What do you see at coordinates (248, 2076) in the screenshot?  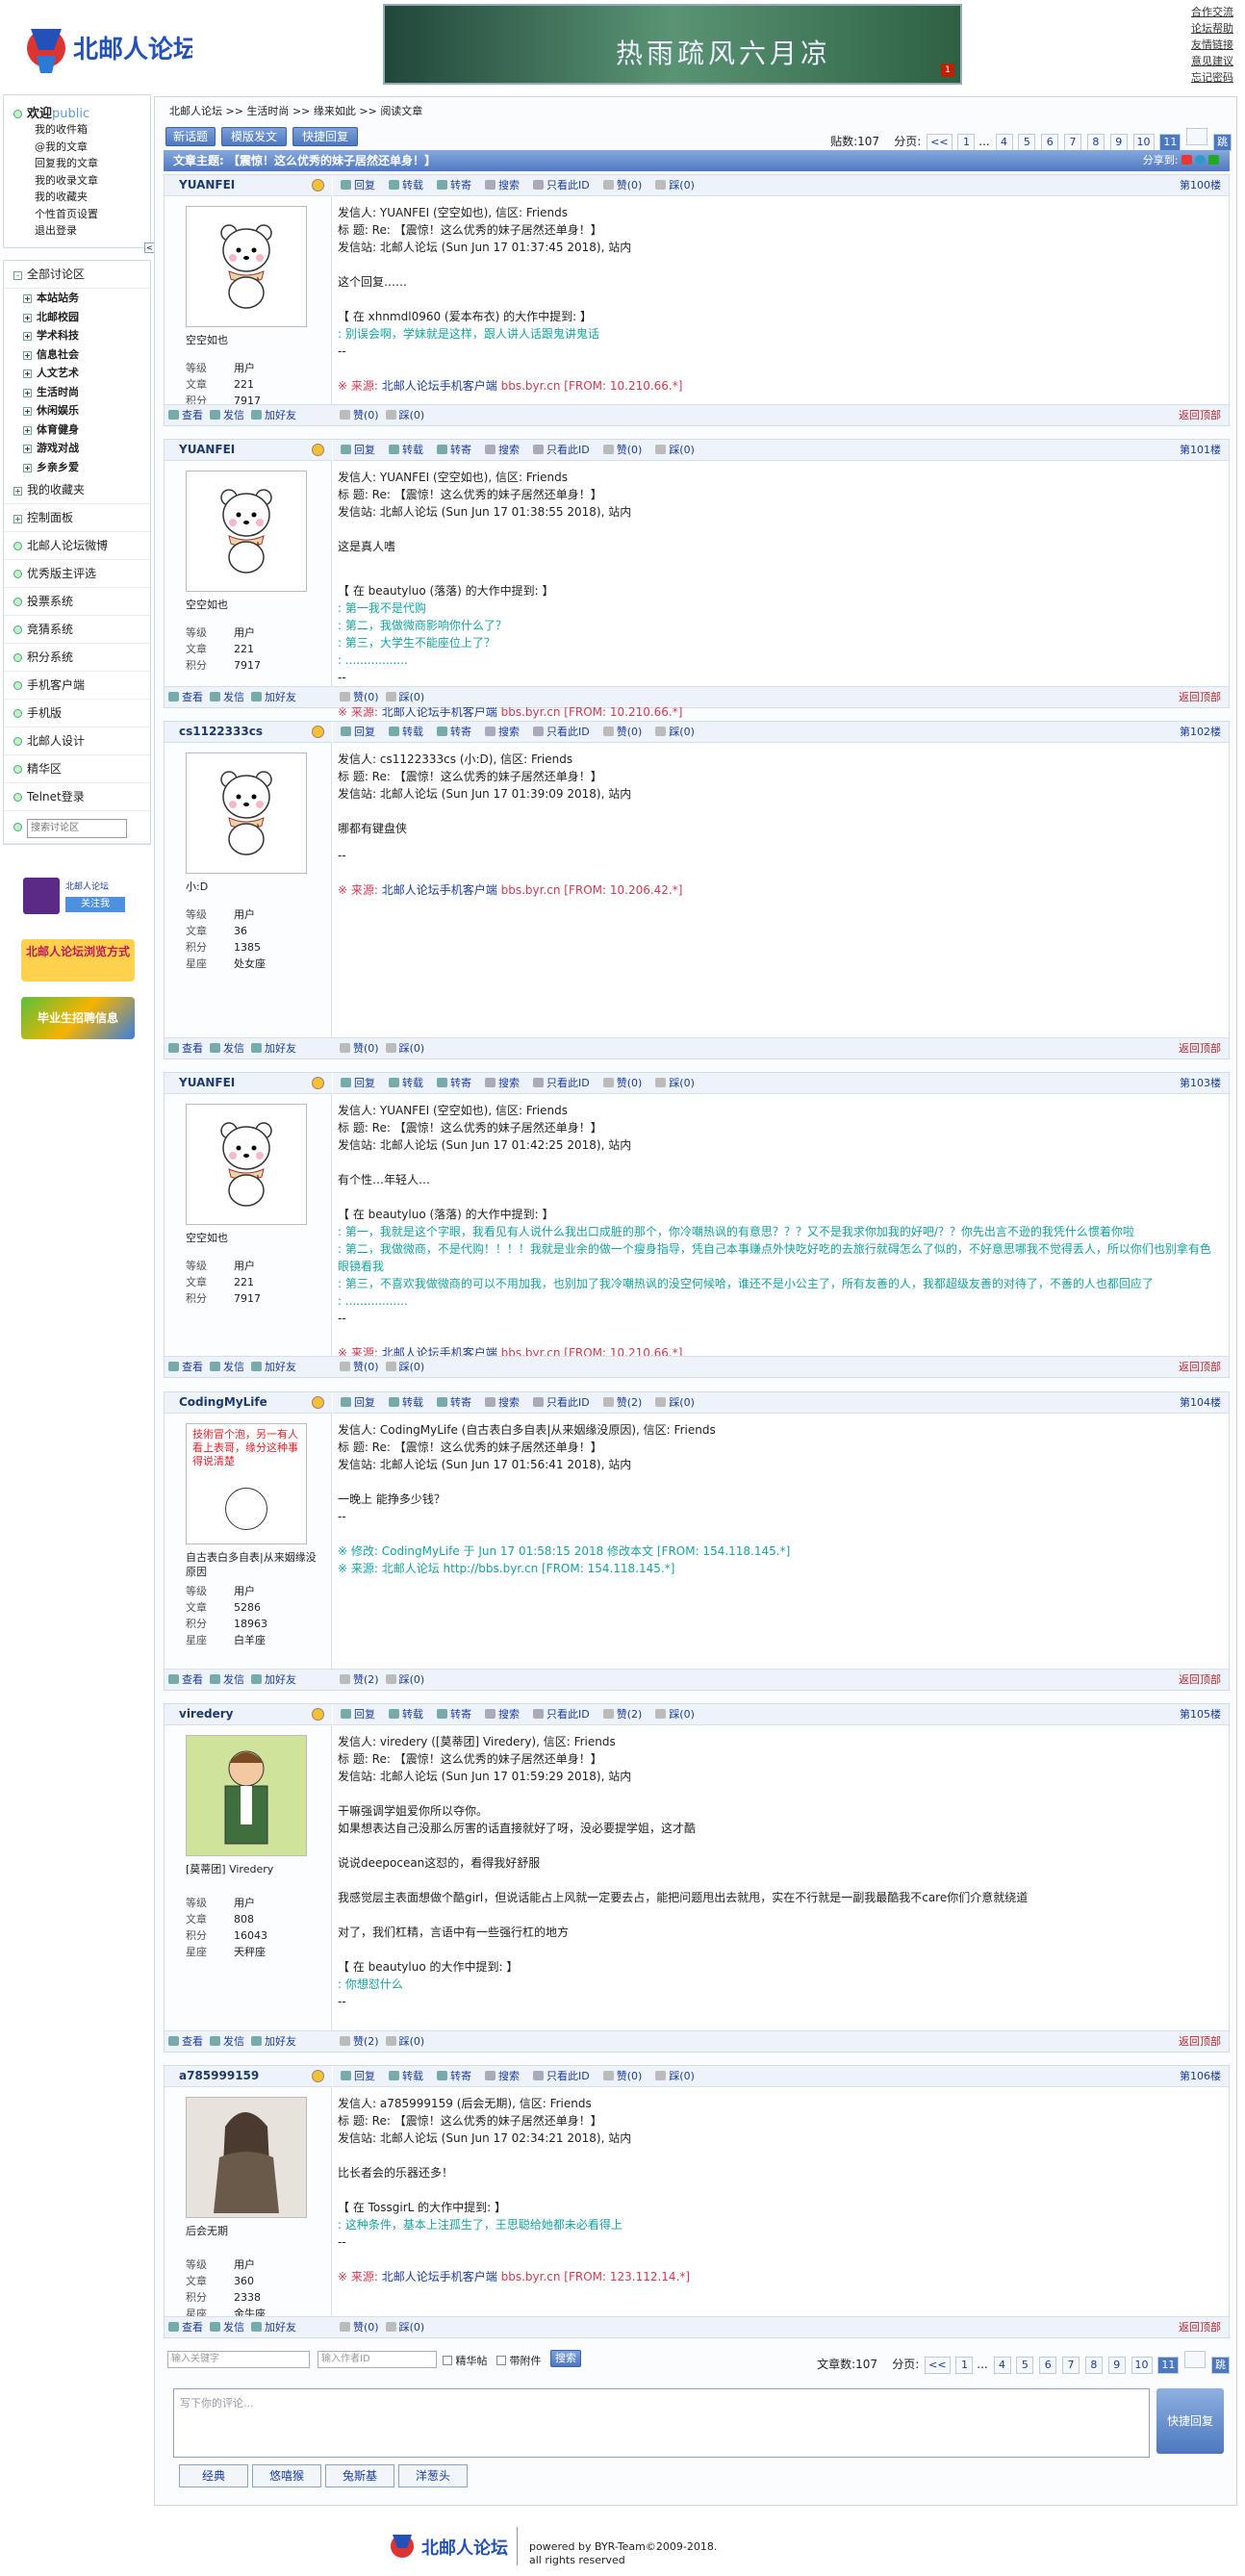 I see `post-username: a785999159` at bounding box center [248, 2076].